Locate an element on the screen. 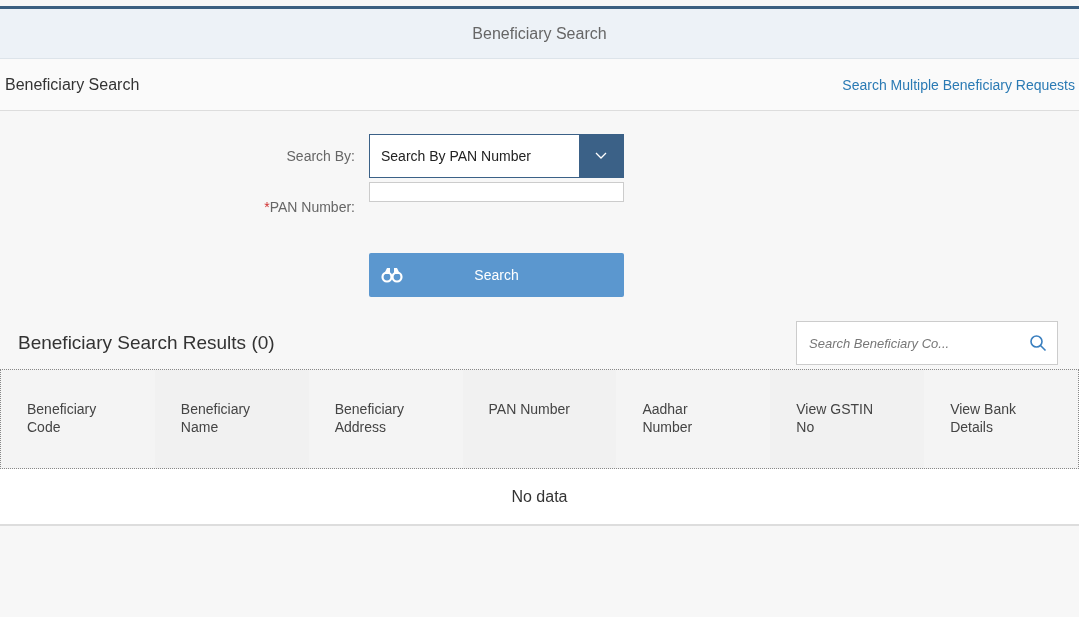 The width and height of the screenshot is (1079, 617). no-data-text: No data is located at coordinates (539, 496).